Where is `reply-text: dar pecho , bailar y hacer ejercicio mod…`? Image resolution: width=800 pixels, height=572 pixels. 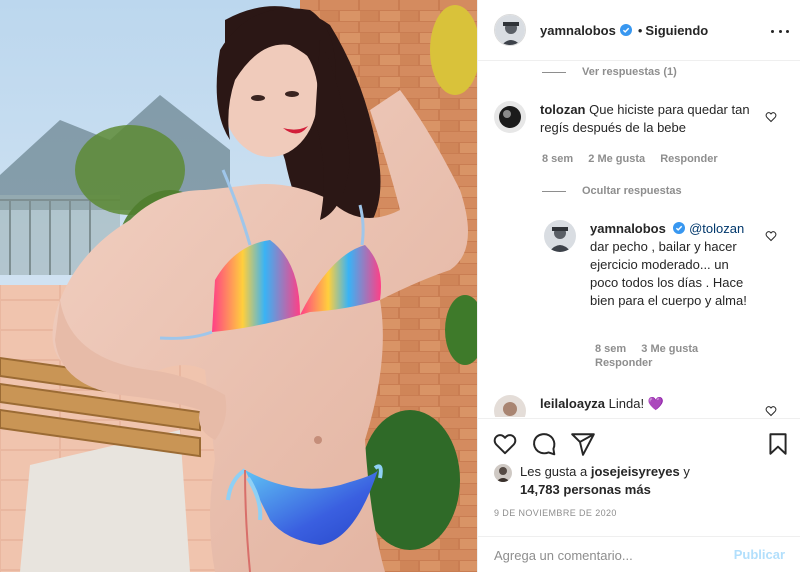
reply-text: dar pecho , bailar y hacer ejercicio mod… is located at coordinates (668, 273).